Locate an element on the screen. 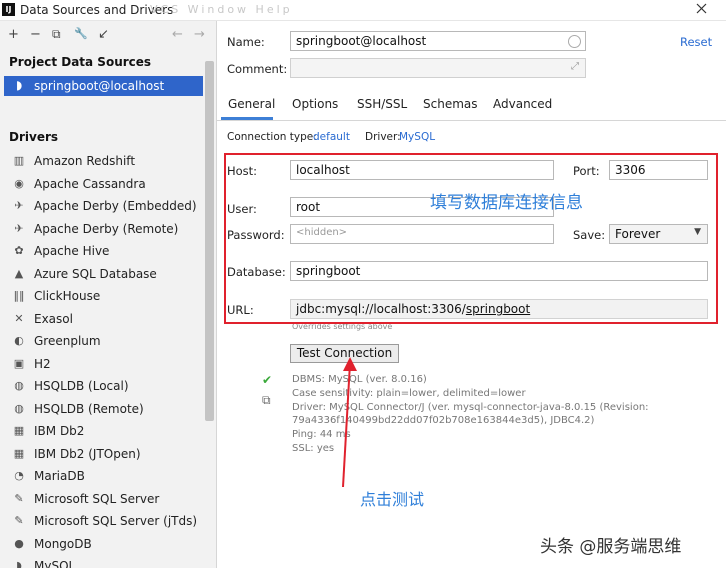 The image size is (726, 568). wrench-icon: 🔧 is located at coordinates (81, 33).